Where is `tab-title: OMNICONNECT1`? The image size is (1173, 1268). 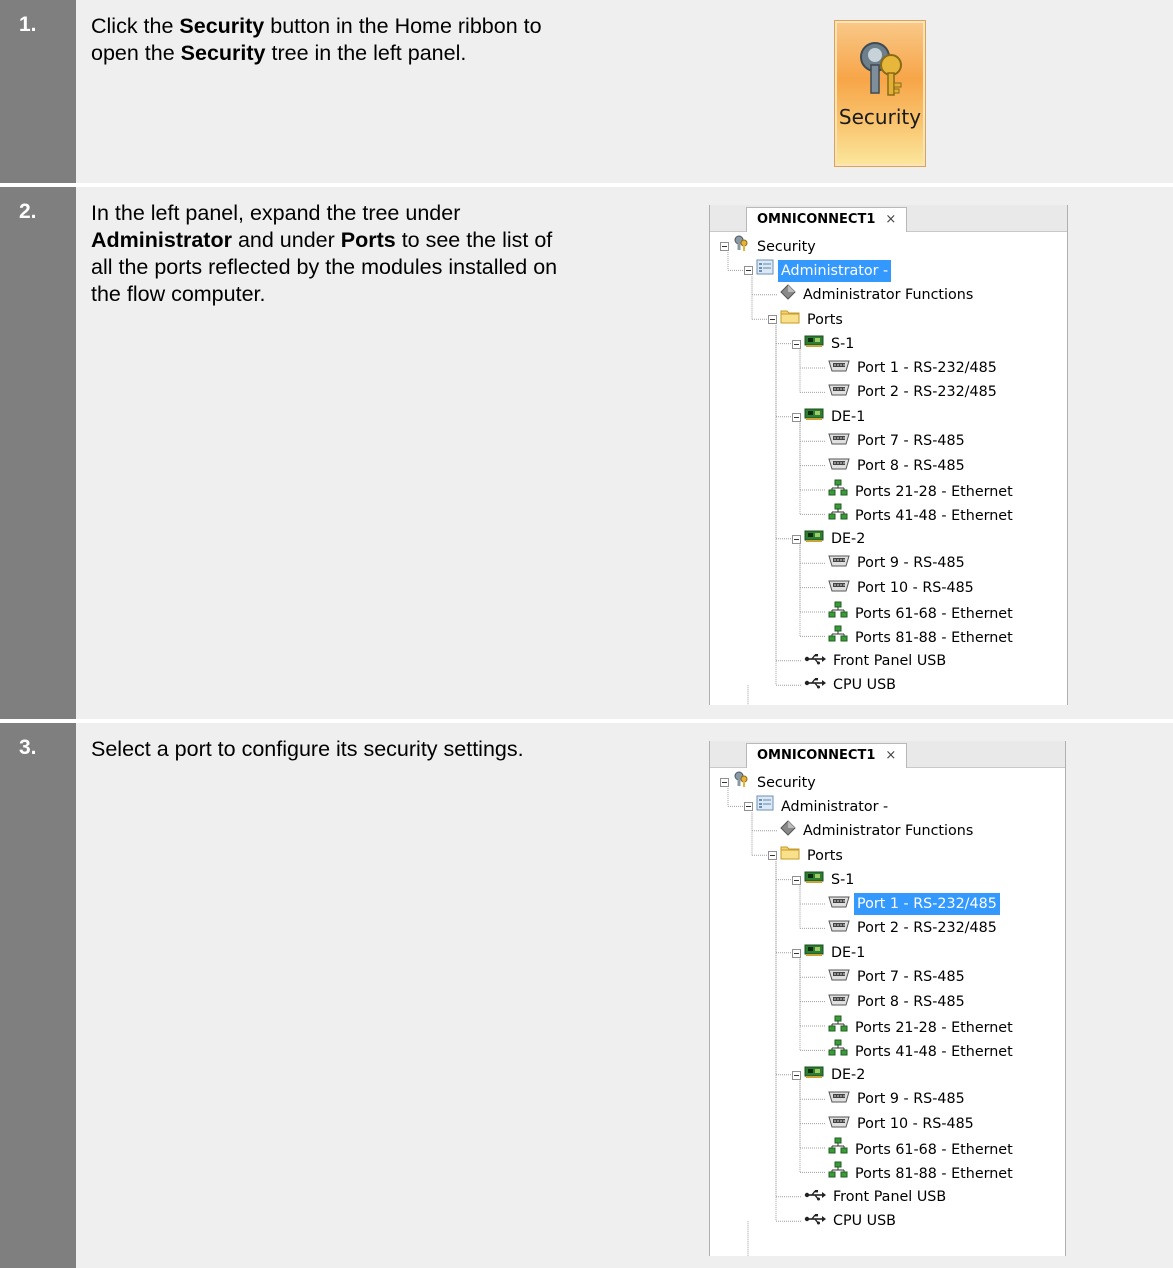
tab-title: OMNICONNECT1 is located at coordinates (816, 755).